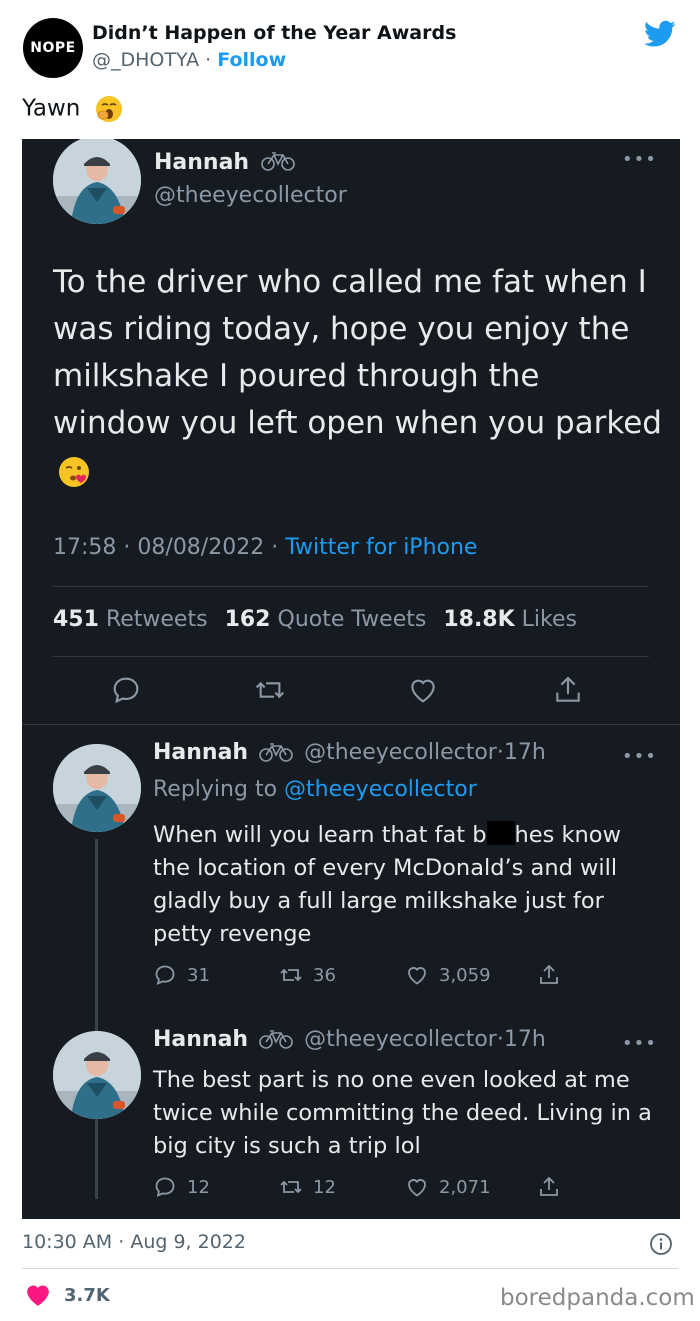  I want to click on tweet-timestamp-line: 17:58 · 08/08/2022 · Twitter for iPhone, so click(265, 547).